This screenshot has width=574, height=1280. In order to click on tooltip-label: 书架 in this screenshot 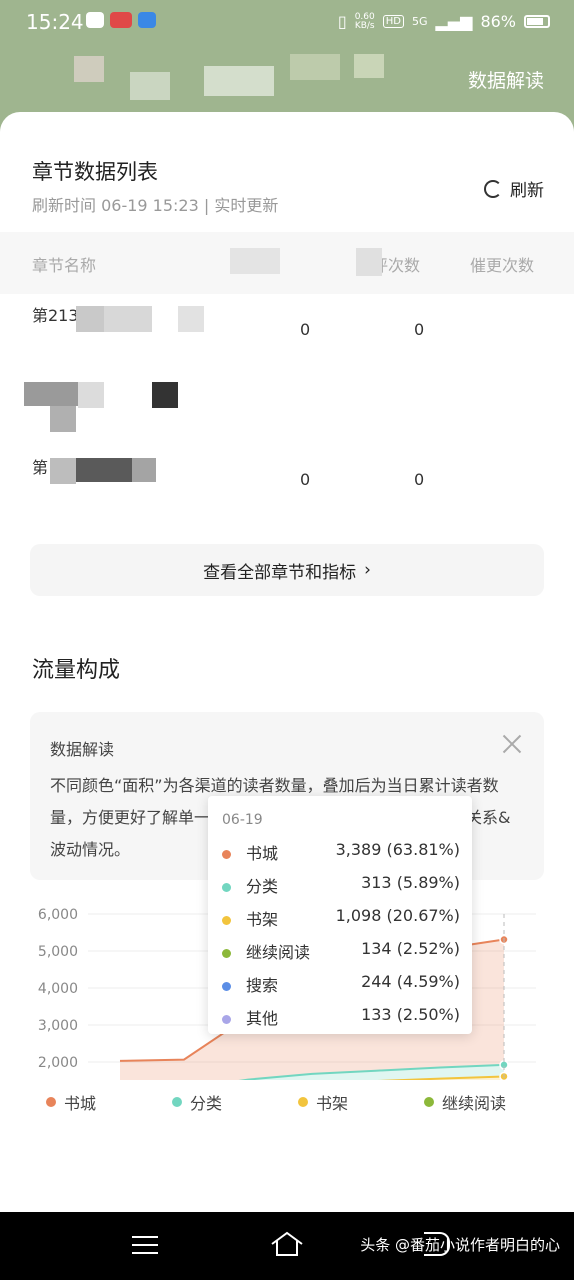, I will do `click(262, 919)`.